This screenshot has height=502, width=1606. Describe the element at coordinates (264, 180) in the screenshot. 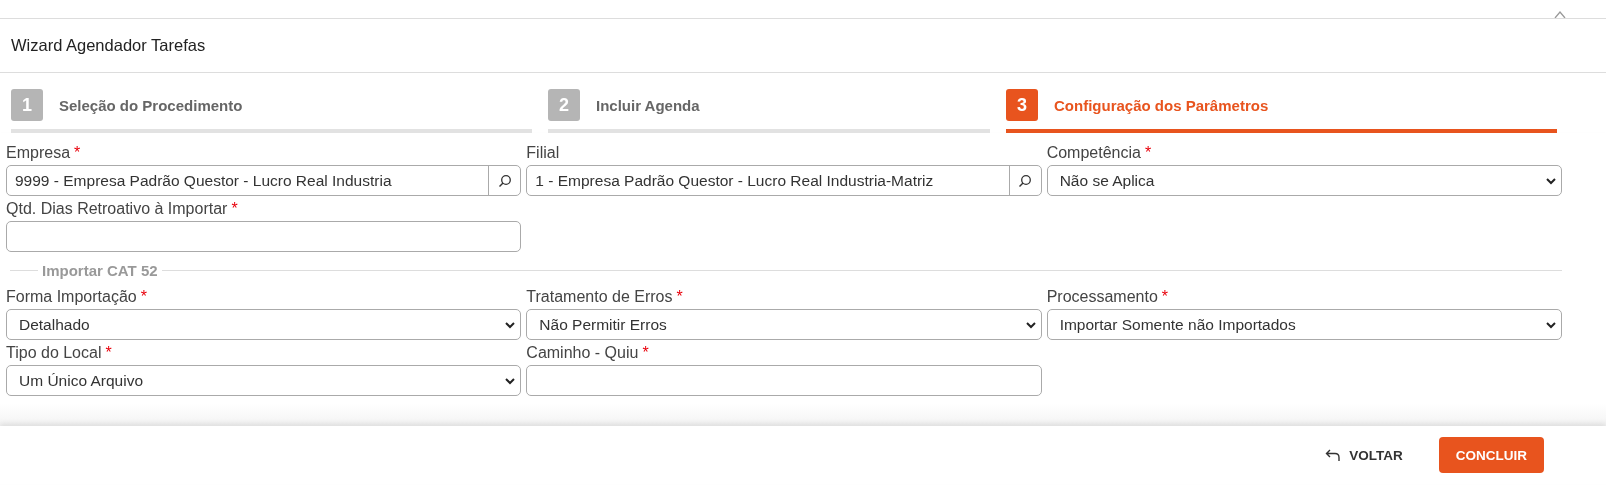

I see `lookup-field: 9999 - Empresa Padrão Questor - Lucro Real Industria` at that location.